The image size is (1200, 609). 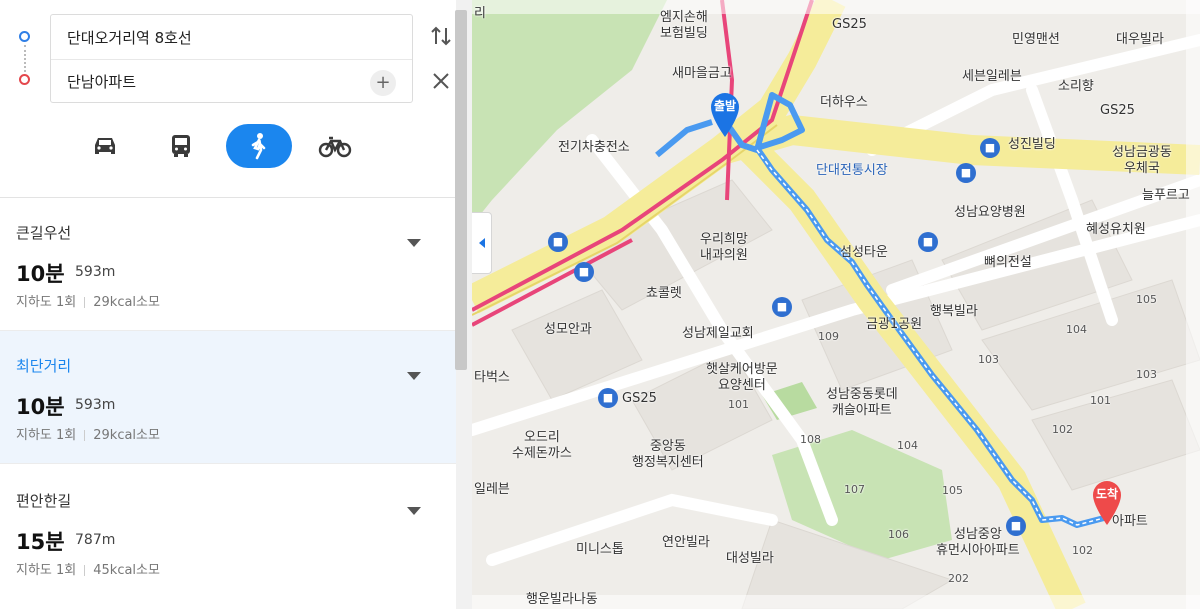 What do you see at coordinates (441, 81) in the screenshot?
I see `close-icon` at bounding box center [441, 81].